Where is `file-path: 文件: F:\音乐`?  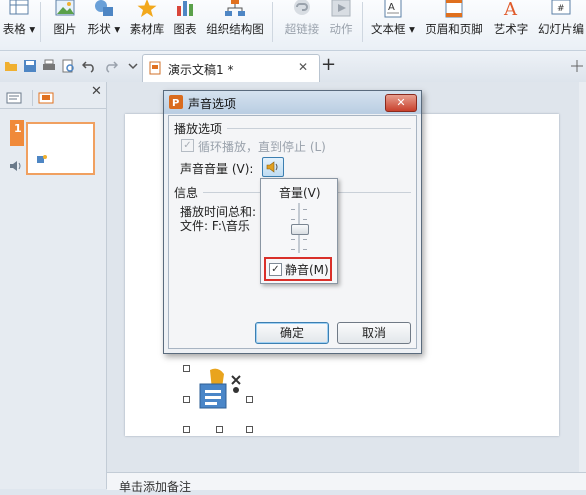 file-path: 文件: F:\音乐 is located at coordinates (215, 226).